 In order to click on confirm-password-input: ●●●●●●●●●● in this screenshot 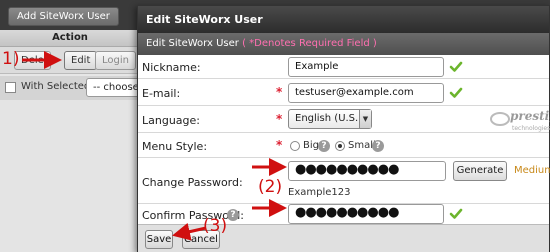, I will do `click(366, 214)`.